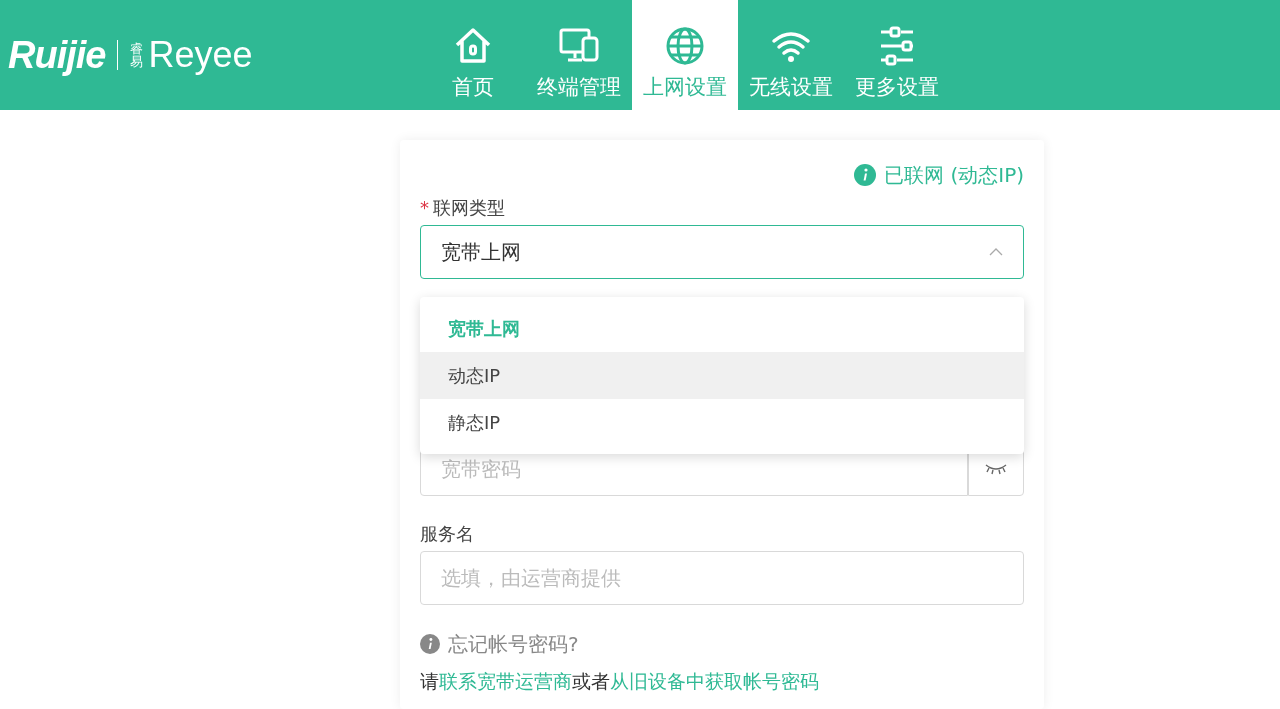 Image resolution: width=1280 pixels, height=709 pixels. What do you see at coordinates (57, 55) in the screenshot?
I see `brand-logo: Ruijie` at bounding box center [57, 55].